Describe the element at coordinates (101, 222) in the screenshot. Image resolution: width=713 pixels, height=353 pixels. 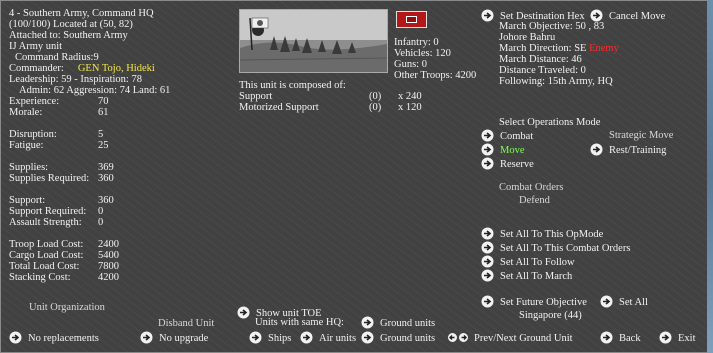
I see `stat-value: 0` at that location.